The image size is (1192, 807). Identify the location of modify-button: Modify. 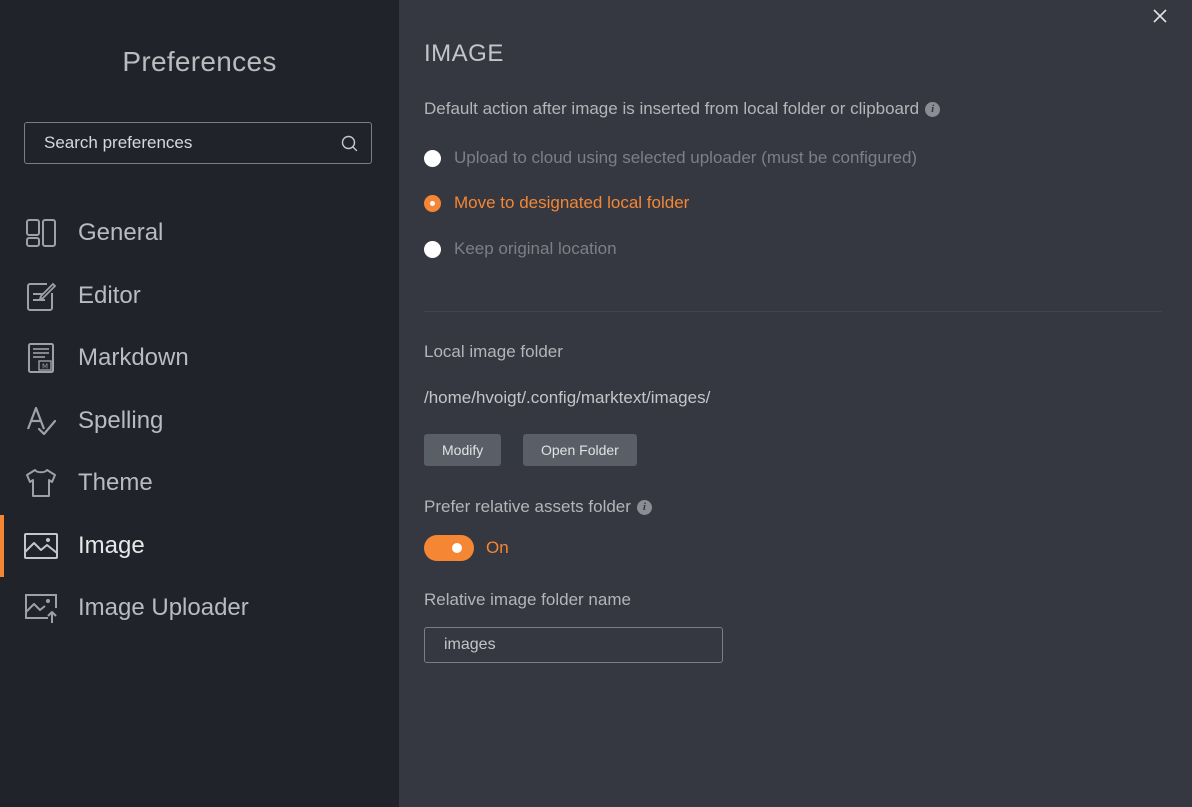
(463, 450).